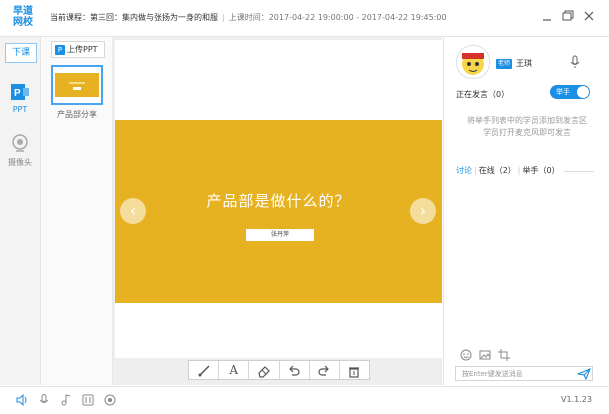  Describe the element at coordinates (583, 92) in the screenshot. I see `toggle-knob` at that location.